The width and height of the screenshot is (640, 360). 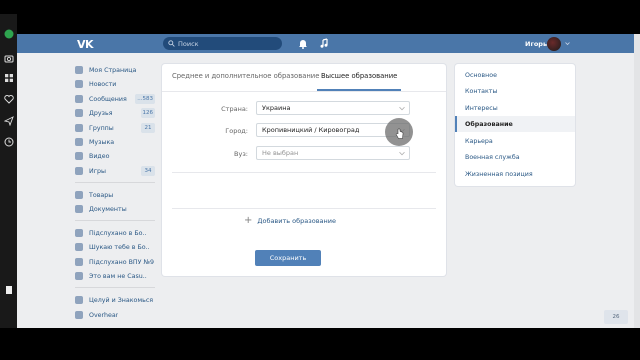 I want to click on sidebar-item-label: Overhear, so click(x=104, y=315).